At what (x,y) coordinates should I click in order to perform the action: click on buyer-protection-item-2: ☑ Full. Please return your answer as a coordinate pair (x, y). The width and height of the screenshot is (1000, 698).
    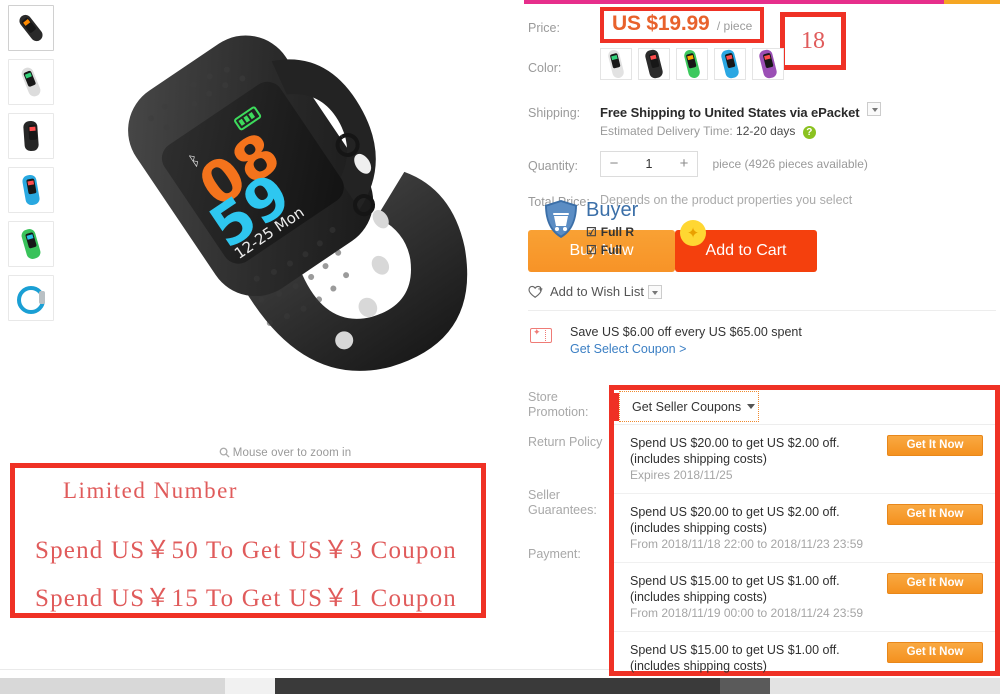
    Looking at the image, I should click on (612, 250).